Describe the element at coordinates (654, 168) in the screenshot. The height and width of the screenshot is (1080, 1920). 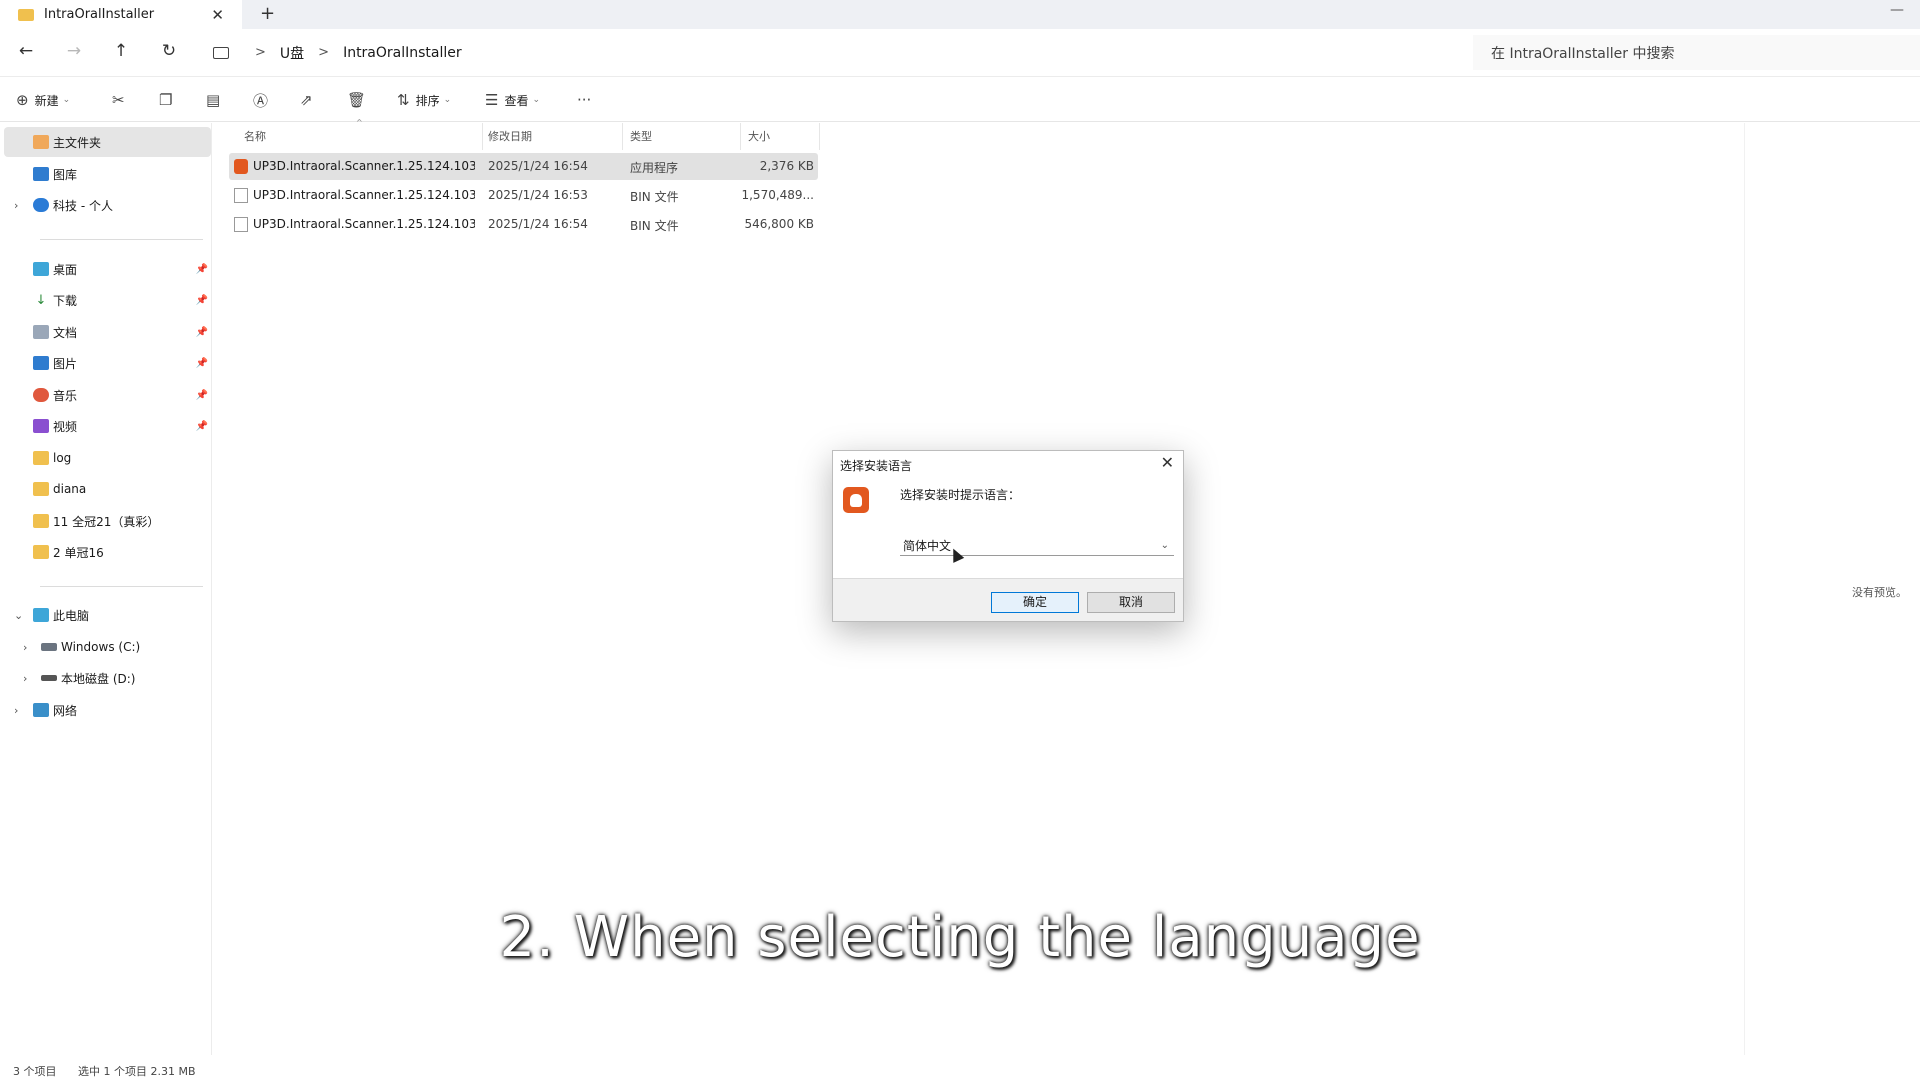
I see `file-type: 应用程序` at that location.